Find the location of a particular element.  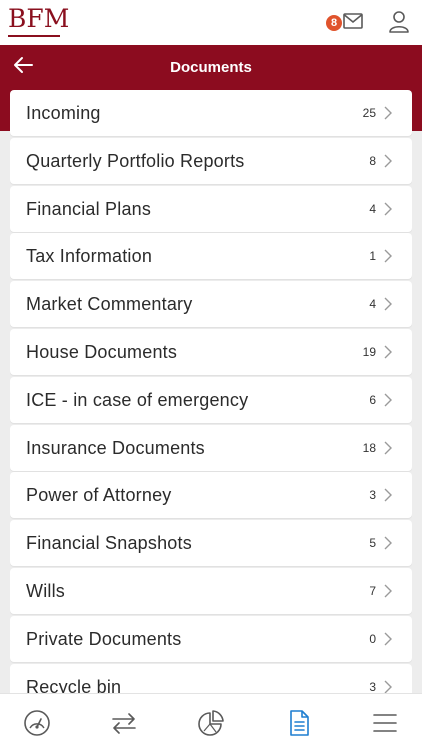

menu-icon is located at coordinates (385, 723).